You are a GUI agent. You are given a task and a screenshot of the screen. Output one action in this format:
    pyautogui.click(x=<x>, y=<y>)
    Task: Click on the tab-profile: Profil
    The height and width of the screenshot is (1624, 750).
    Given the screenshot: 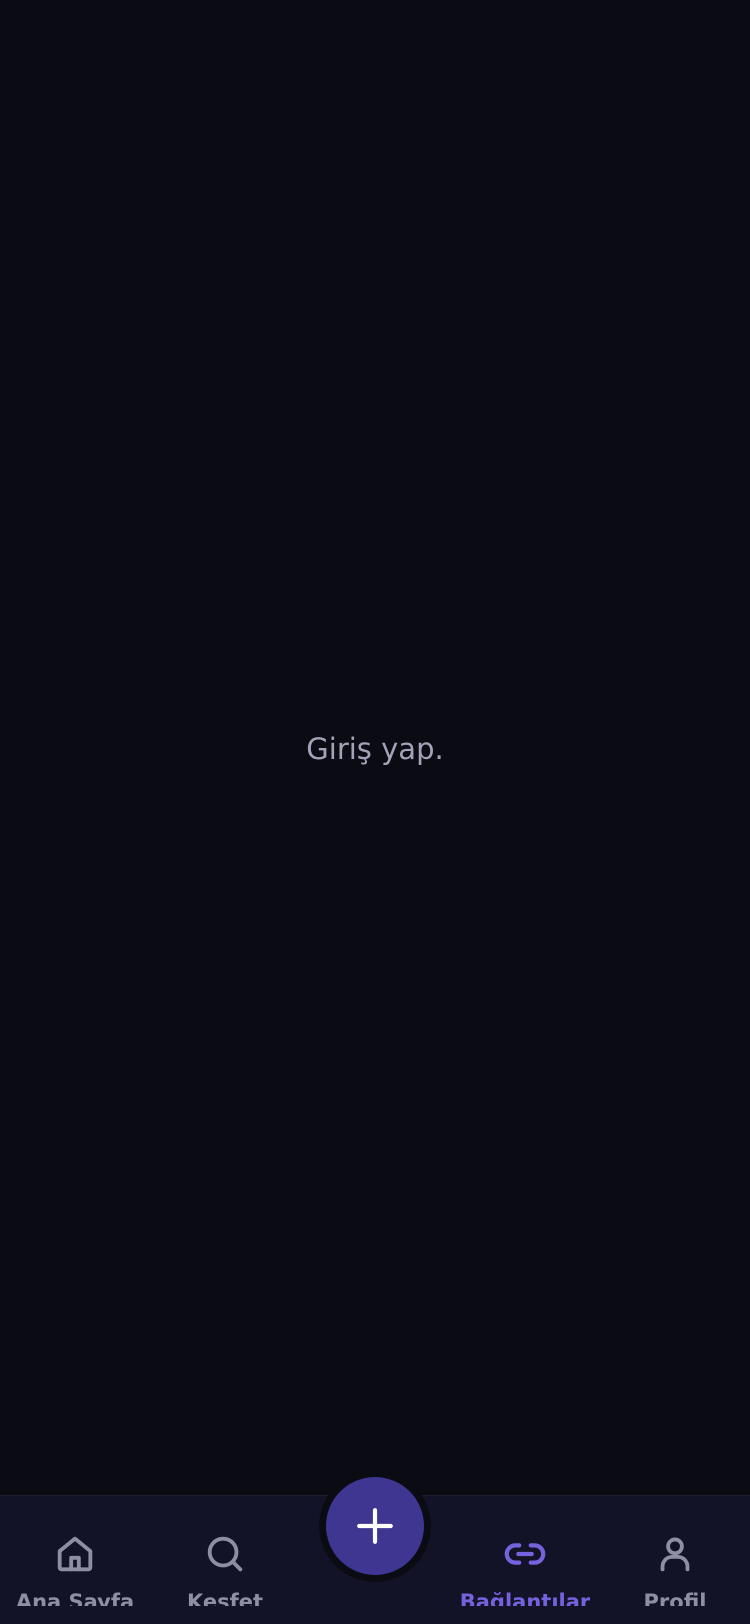 What is the action you would take?
    pyautogui.click(x=675, y=1560)
    